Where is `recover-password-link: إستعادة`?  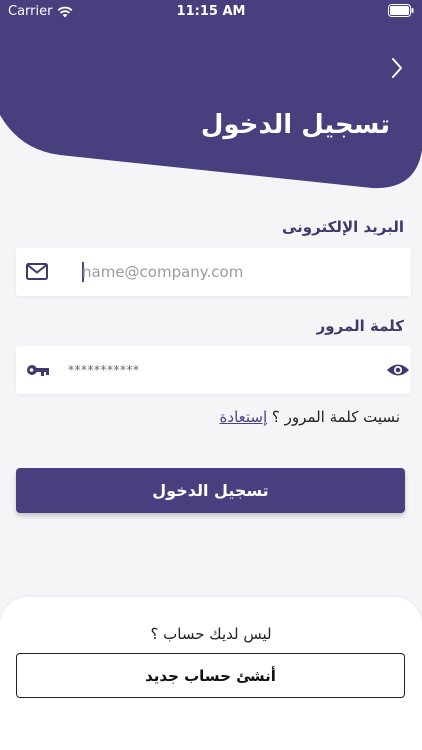 recover-password-link: إستعادة is located at coordinates (244, 417).